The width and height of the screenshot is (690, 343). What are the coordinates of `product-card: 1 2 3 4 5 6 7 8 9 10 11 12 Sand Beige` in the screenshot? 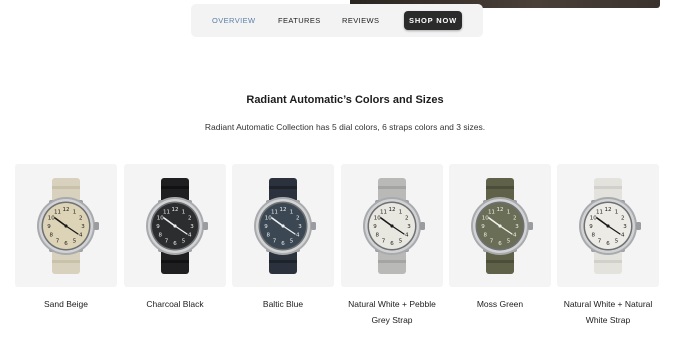 It's located at (66, 238).